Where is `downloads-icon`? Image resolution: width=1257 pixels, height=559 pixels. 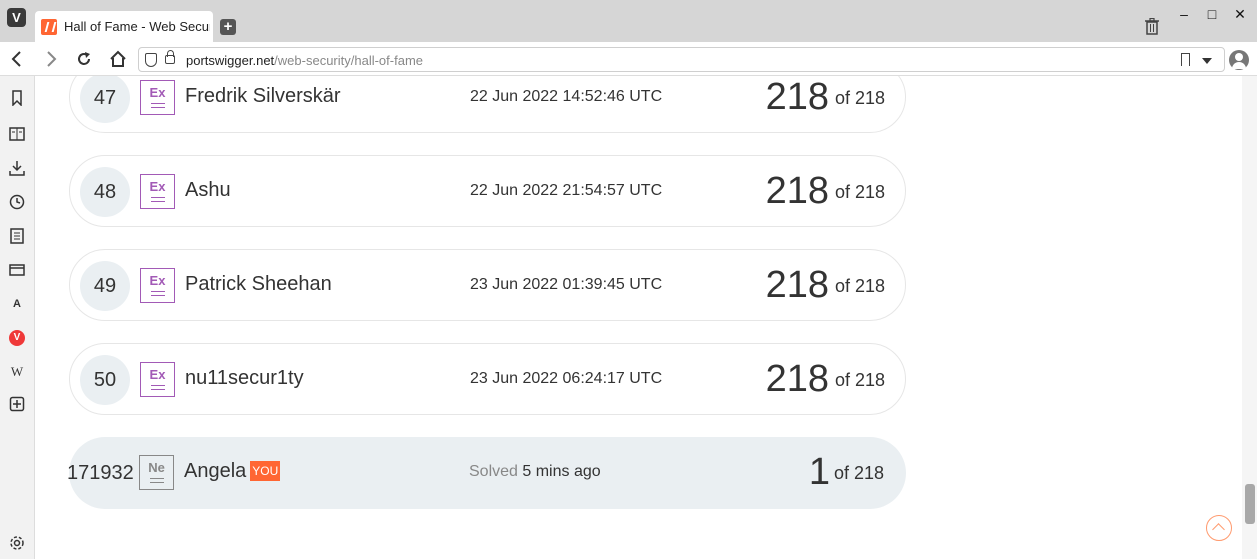 downloads-icon is located at coordinates (17, 168).